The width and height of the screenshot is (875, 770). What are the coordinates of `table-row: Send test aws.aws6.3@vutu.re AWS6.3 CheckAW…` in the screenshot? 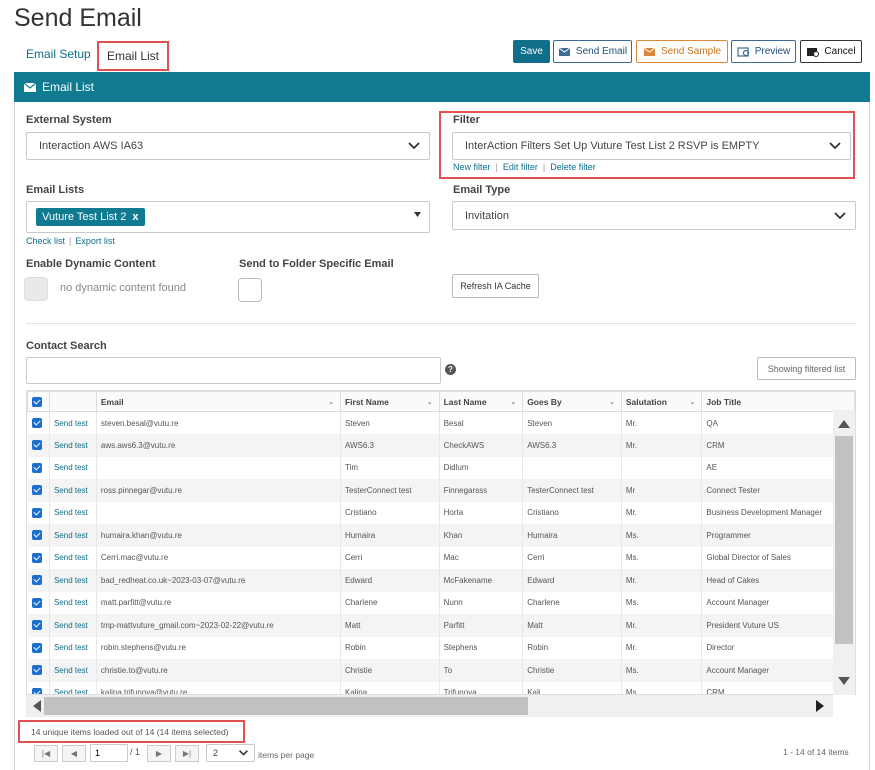 It's located at (441, 445).